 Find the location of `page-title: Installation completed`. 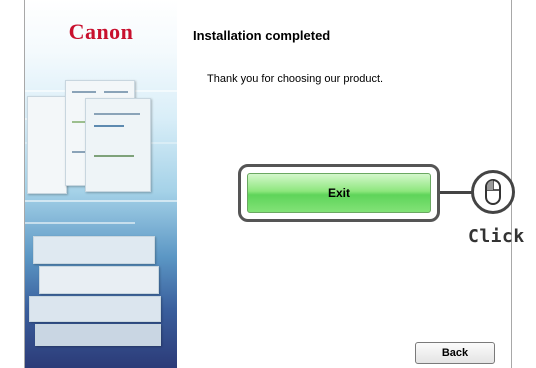

page-title: Installation completed is located at coordinates (262, 35).